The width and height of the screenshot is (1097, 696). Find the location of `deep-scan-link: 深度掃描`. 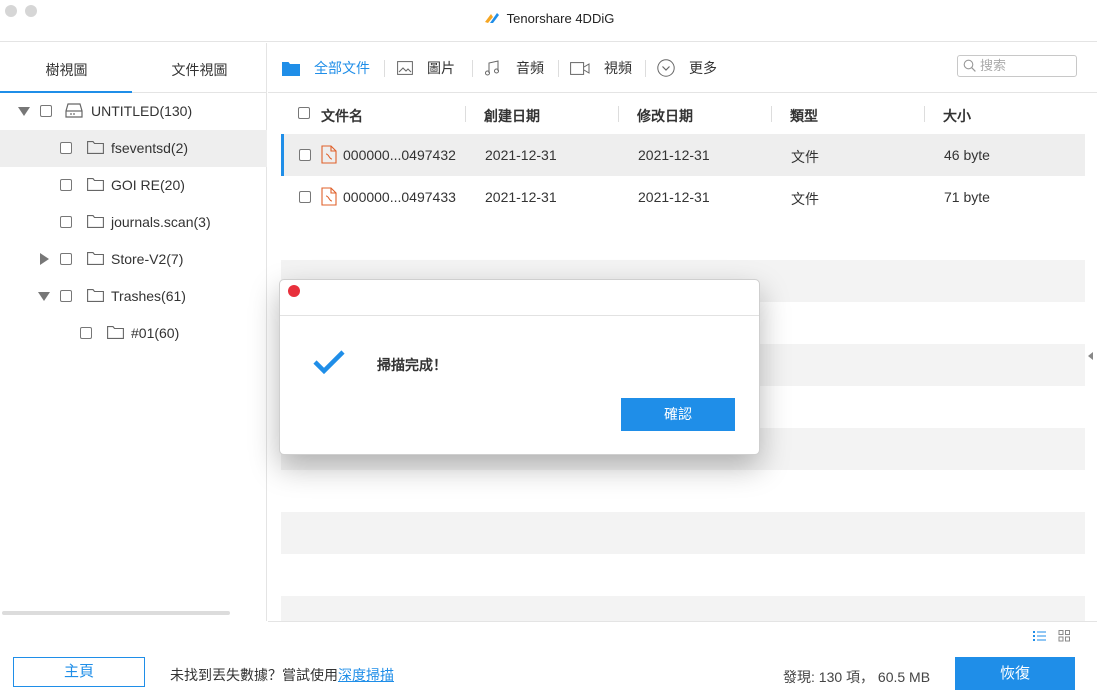

deep-scan-link: 深度掃描 is located at coordinates (366, 675).